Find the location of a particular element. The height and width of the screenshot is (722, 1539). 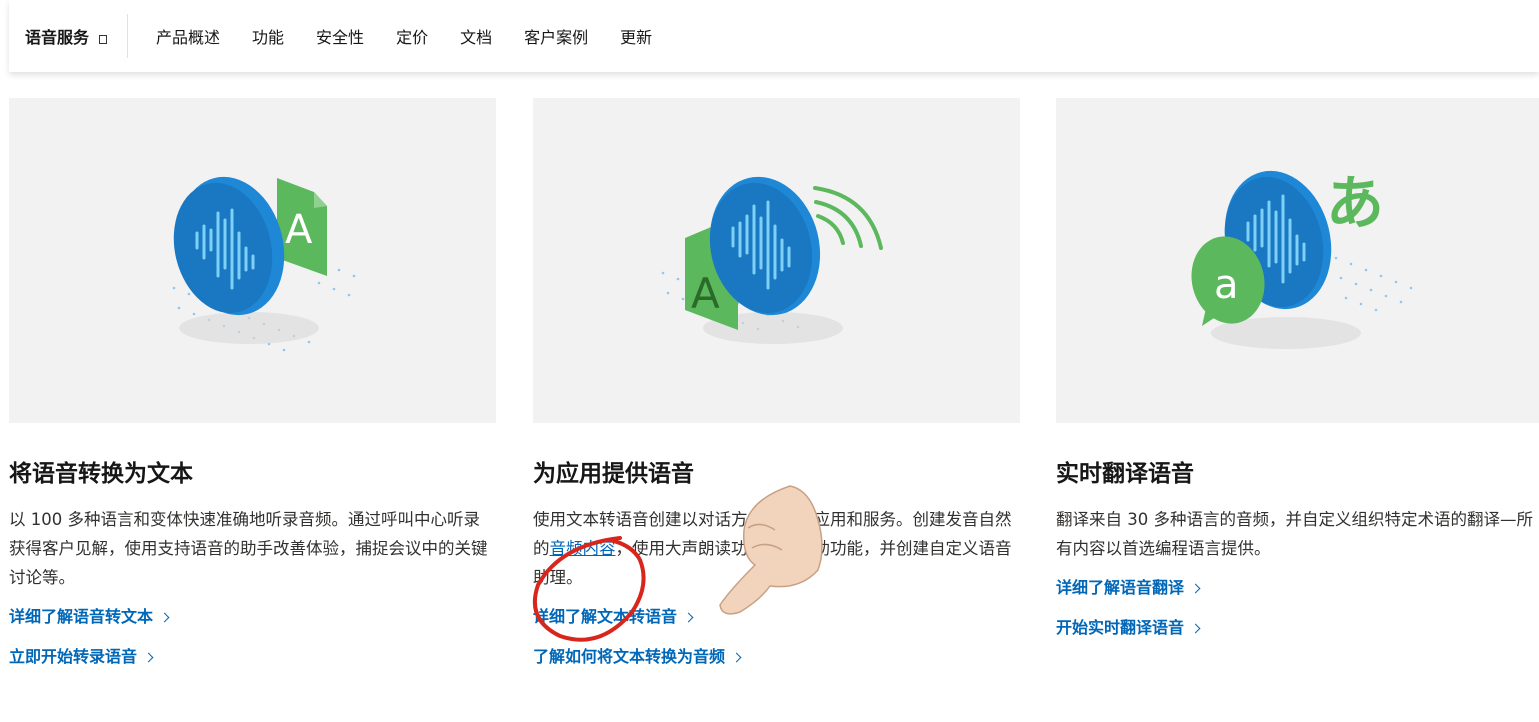

svg-text: あ is located at coordinates (1355, 203).